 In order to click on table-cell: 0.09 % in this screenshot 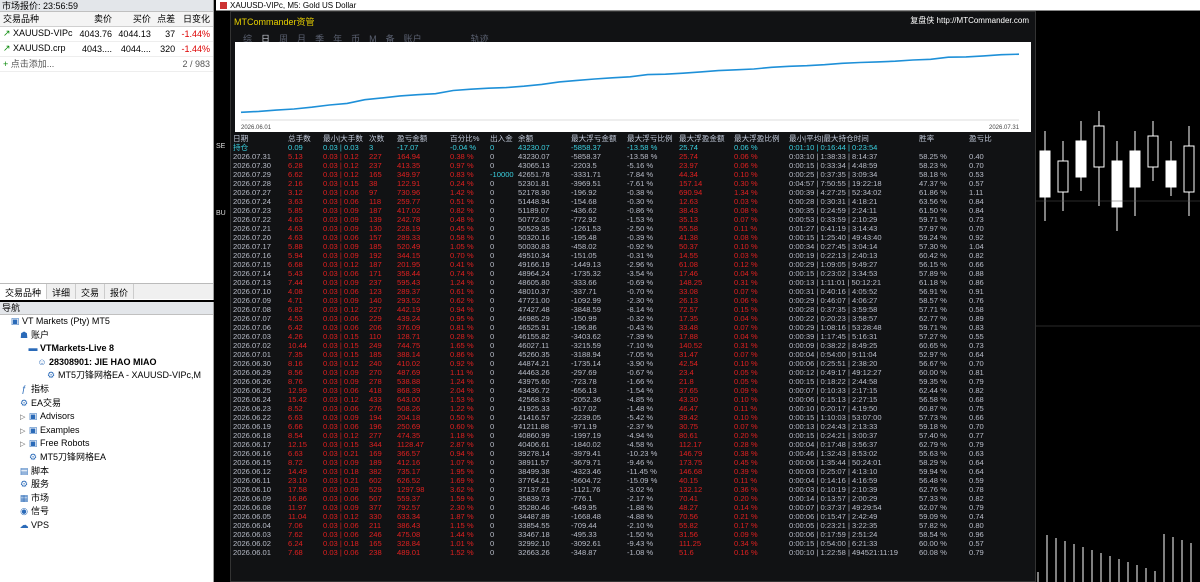, I will do `click(746, 390)`.